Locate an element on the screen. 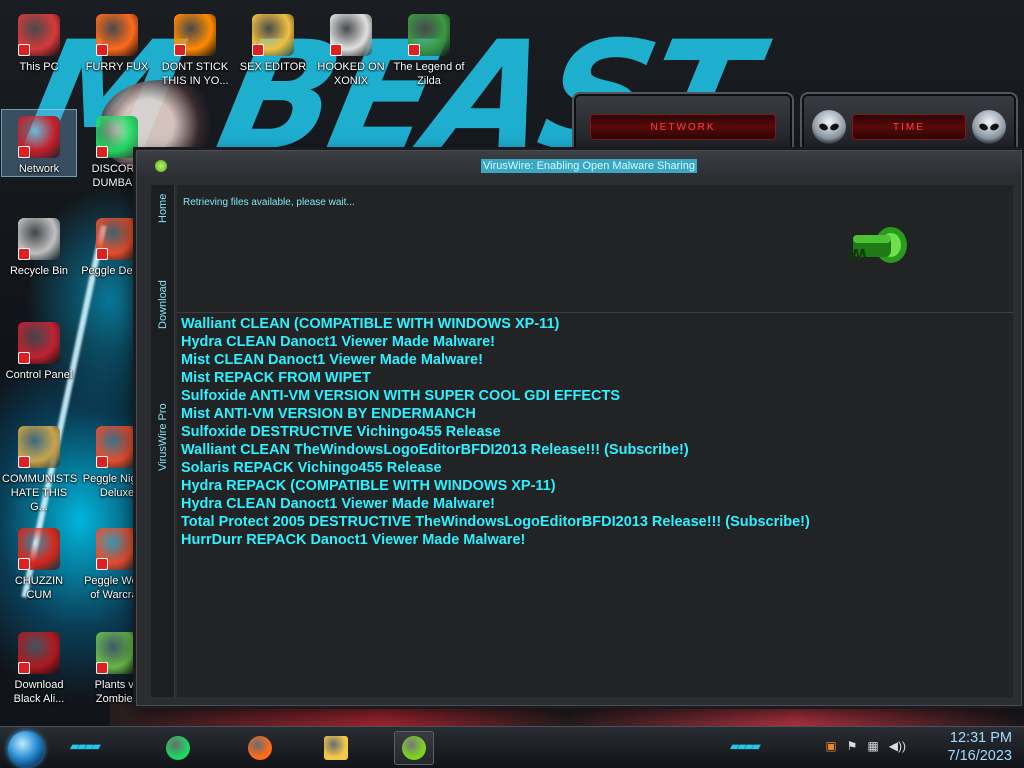  system-tray: ▣ ⚑ ▦ ◀)) is located at coordinates (865, 746).